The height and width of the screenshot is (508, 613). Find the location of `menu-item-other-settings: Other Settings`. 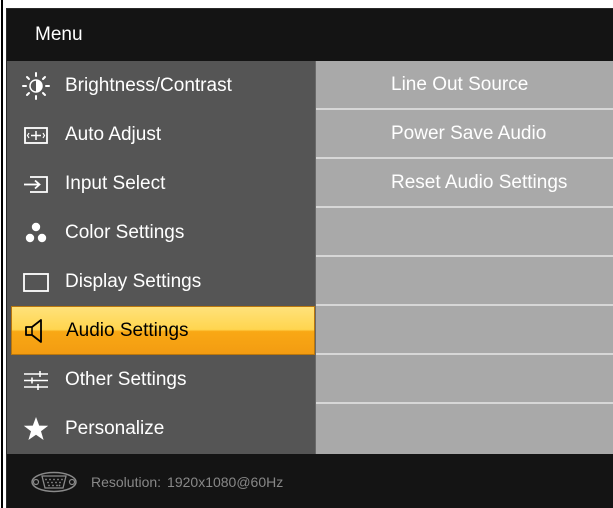

menu-item-other-settings: Other Settings is located at coordinates (163, 379).